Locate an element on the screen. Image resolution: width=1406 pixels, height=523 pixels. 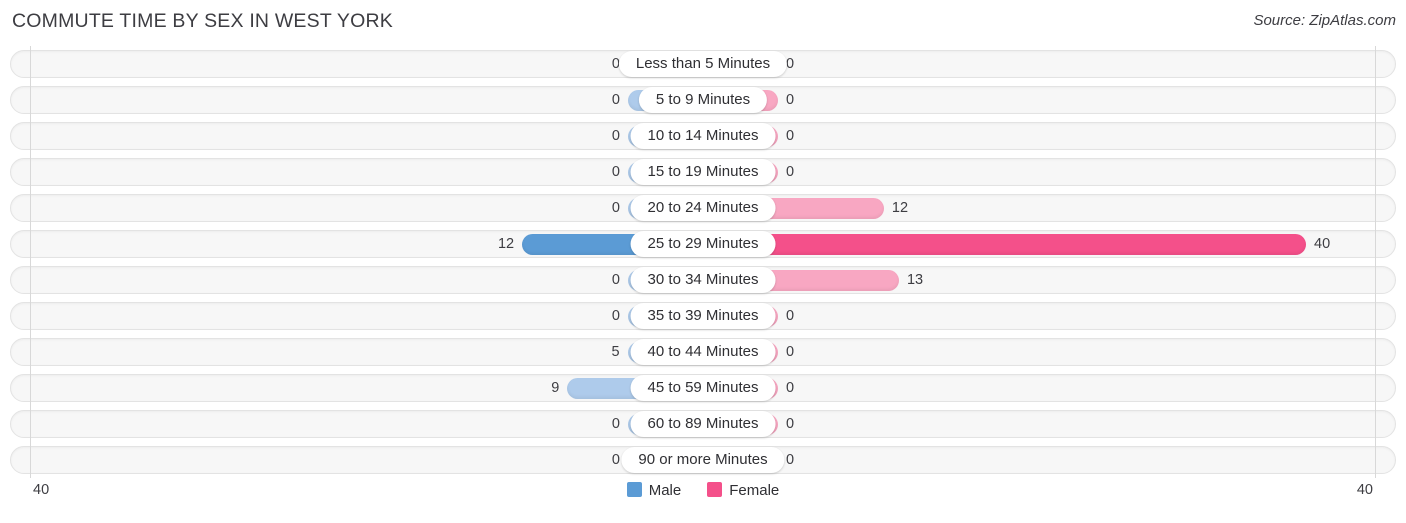
row-bars: 0 0 60 to 89 Minutes is located at coordinates (703, 424).